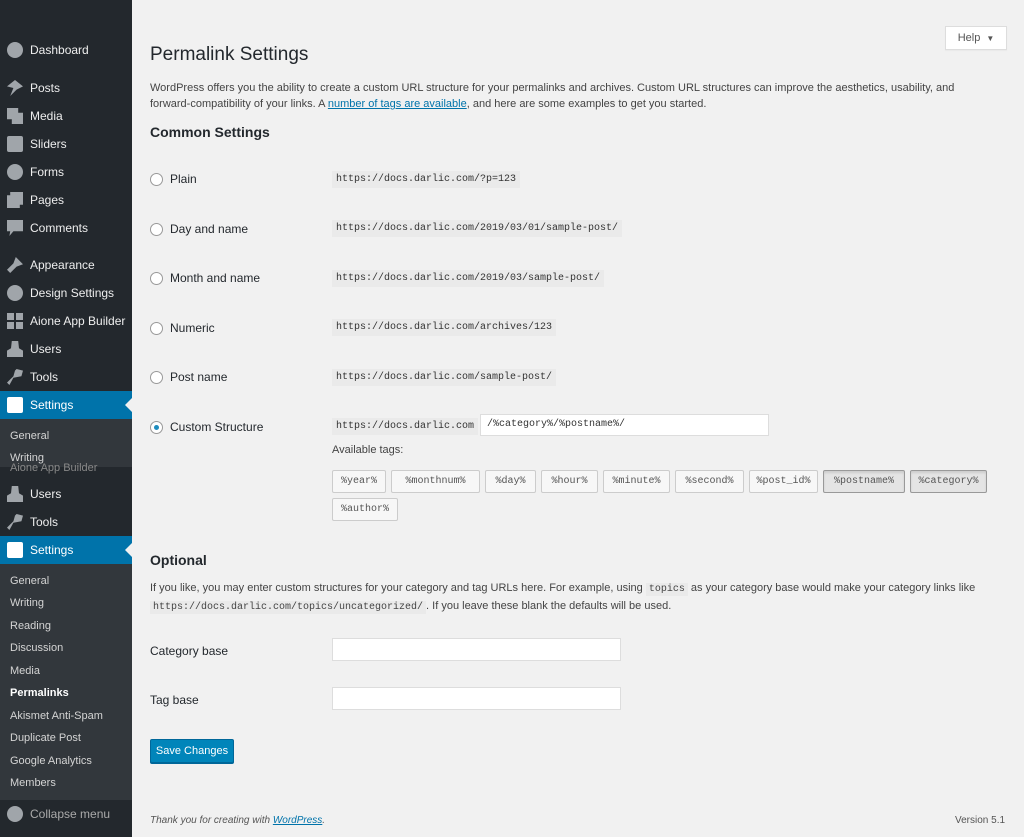  Describe the element at coordinates (990, 38) in the screenshot. I see `caret-down-icon: ▼` at that location.